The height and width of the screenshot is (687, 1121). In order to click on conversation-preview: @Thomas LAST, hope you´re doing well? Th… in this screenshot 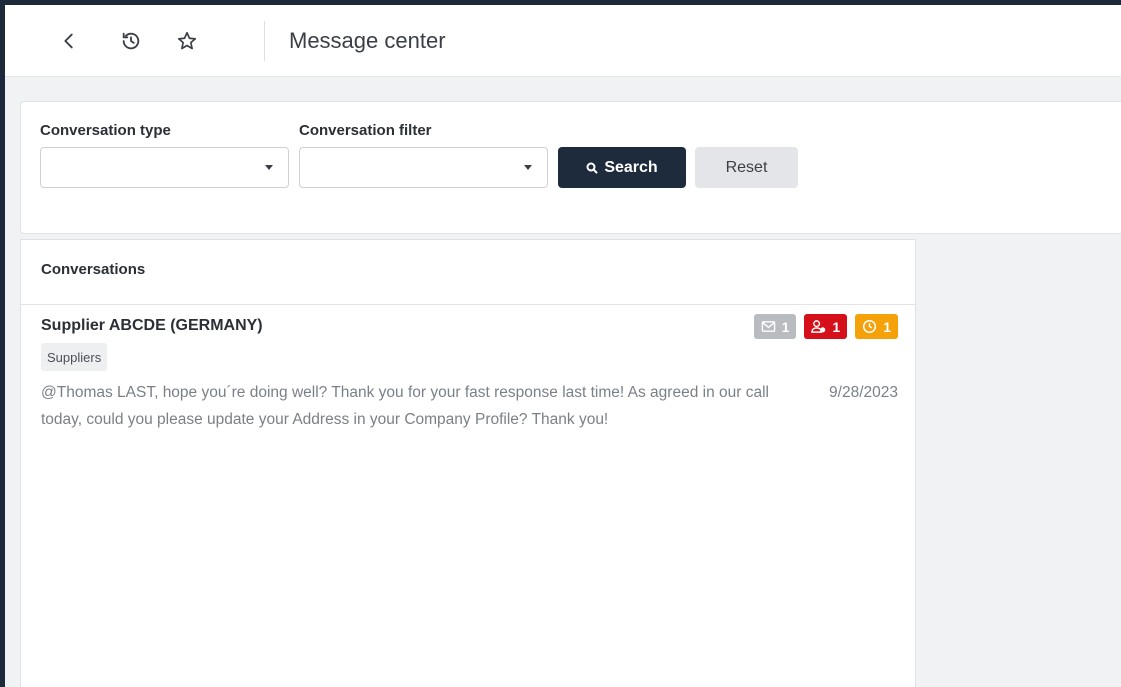, I will do `click(405, 406)`.